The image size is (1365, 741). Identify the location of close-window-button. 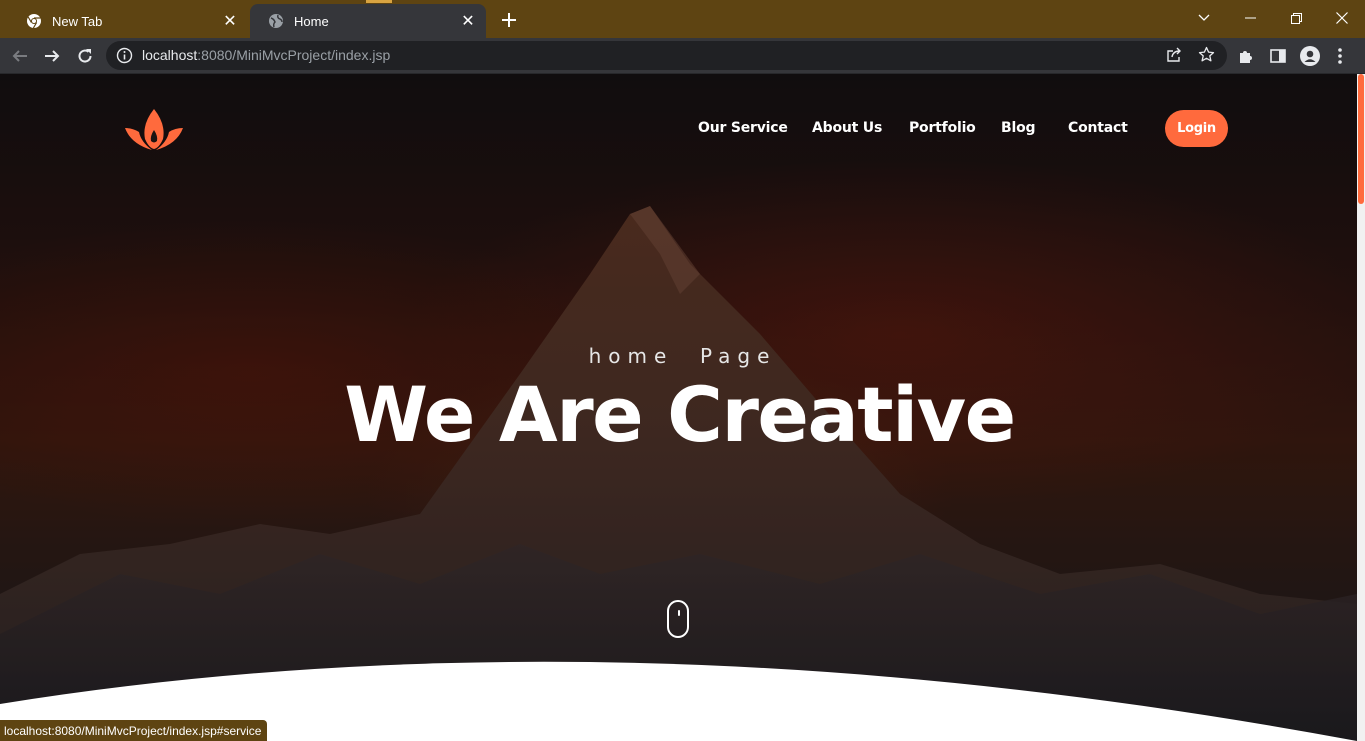
(1342, 18).